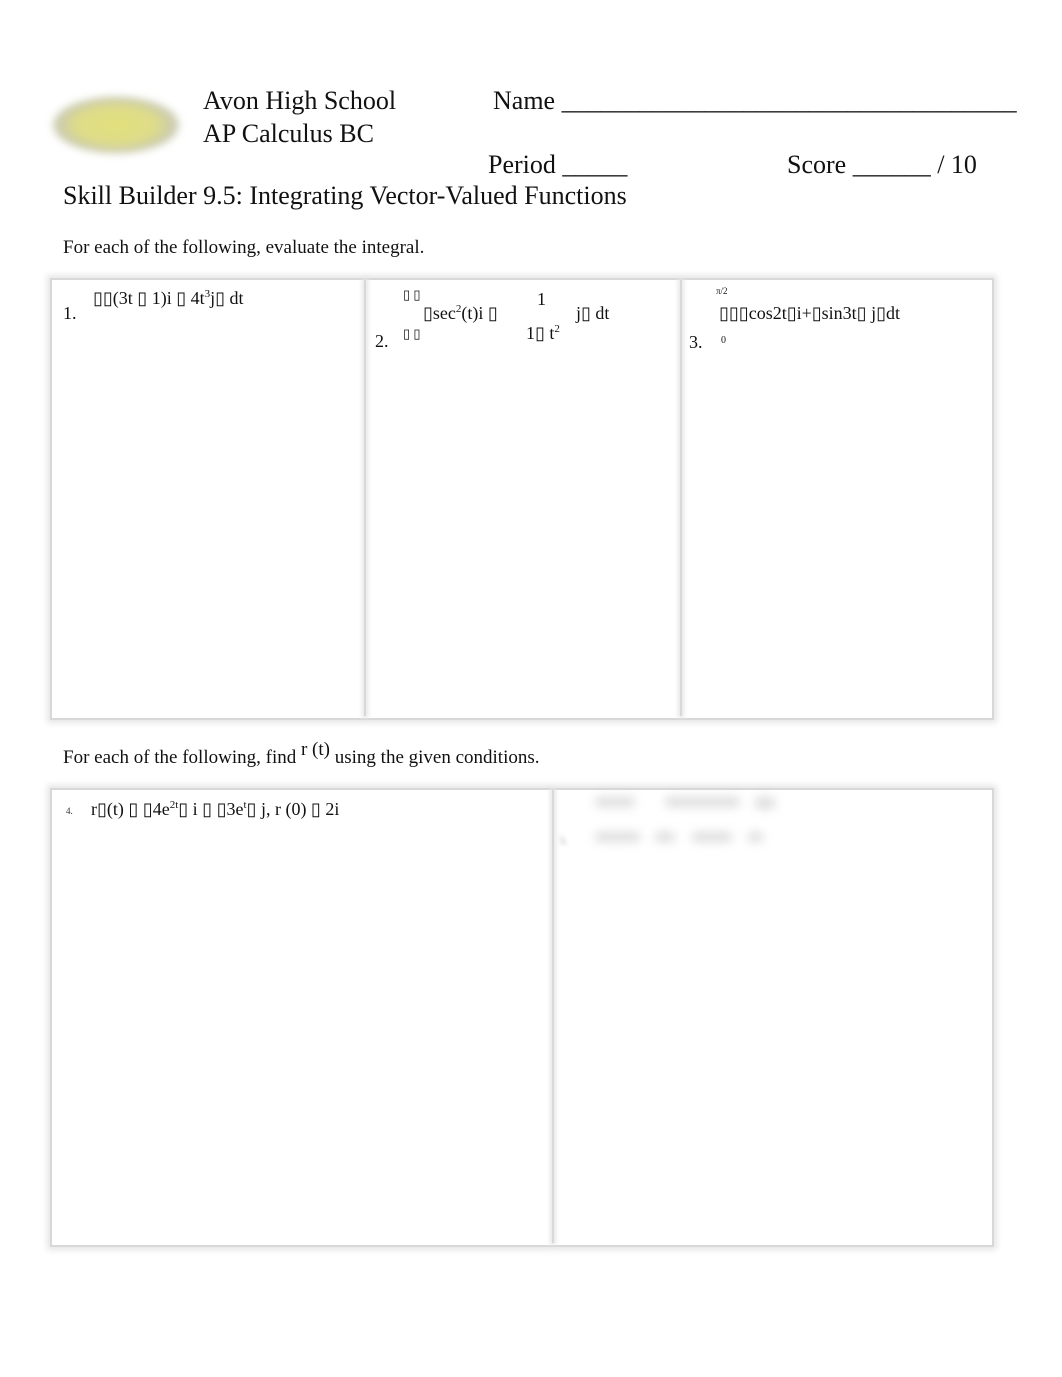 This screenshot has height=1377, width=1062. What do you see at coordinates (557, 165) in the screenshot?
I see `period-field: Period _____` at bounding box center [557, 165].